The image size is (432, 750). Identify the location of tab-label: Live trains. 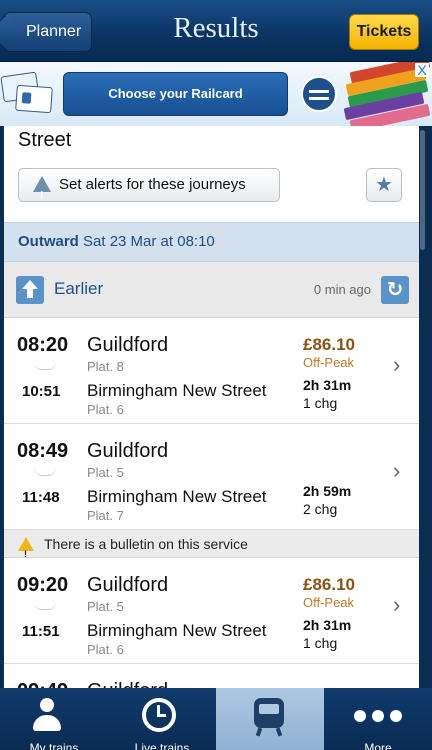
(162, 745).